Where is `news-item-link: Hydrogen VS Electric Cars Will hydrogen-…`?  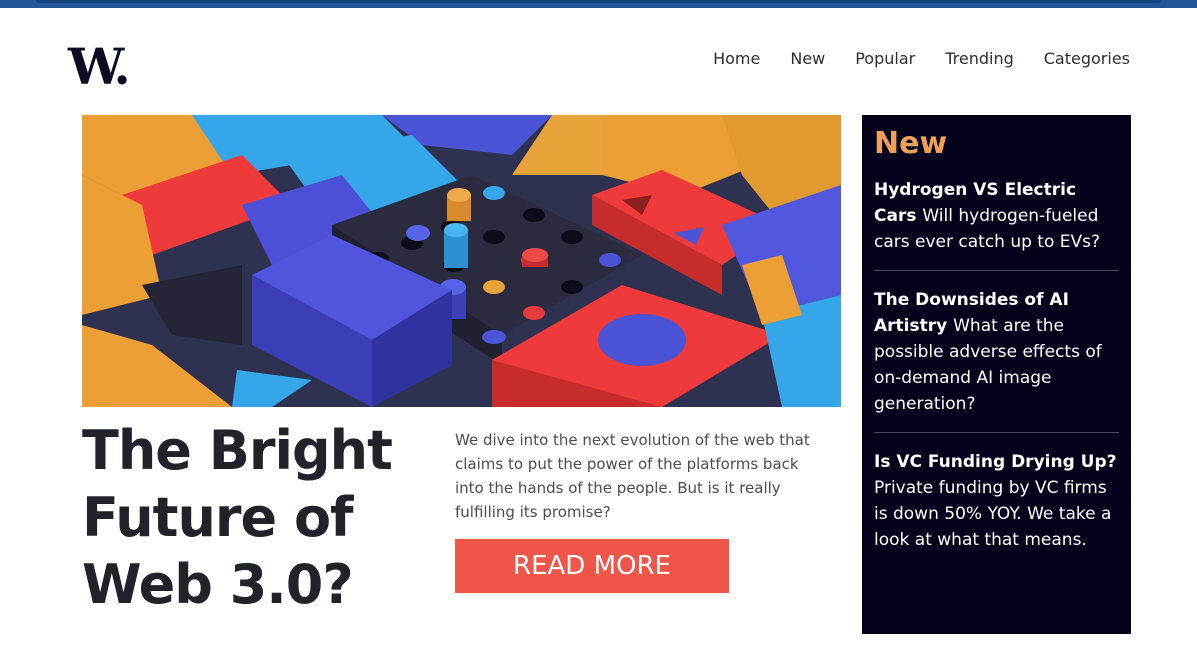
news-item-link: Hydrogen VS Electric Cars Will hydrogen-… is located at coordinates (987, 216).